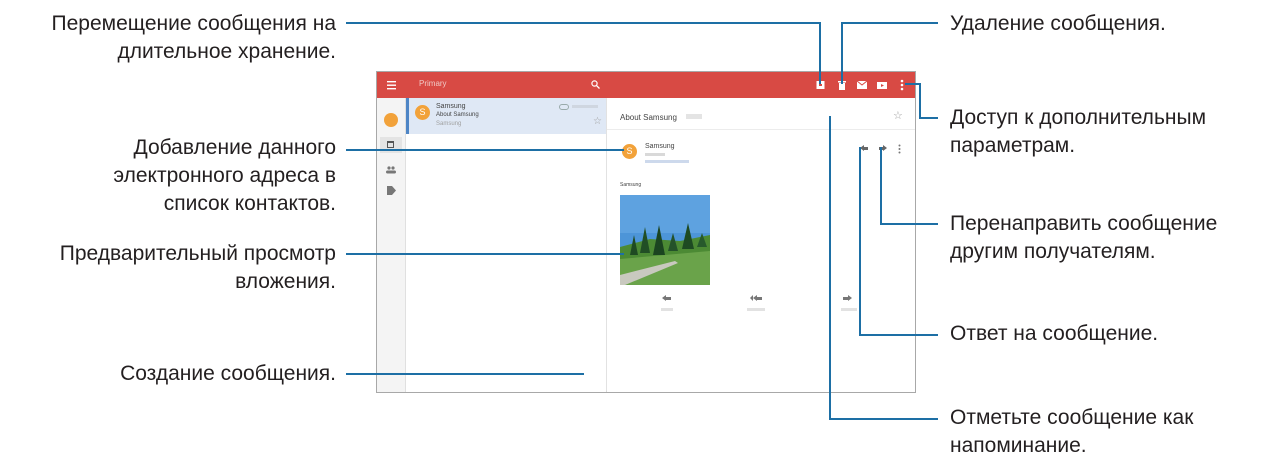 This screenshot has height=467, width=1271. I want to click on more-options-label: Доступ к дополнительным параметрам., so click(1078, 131).